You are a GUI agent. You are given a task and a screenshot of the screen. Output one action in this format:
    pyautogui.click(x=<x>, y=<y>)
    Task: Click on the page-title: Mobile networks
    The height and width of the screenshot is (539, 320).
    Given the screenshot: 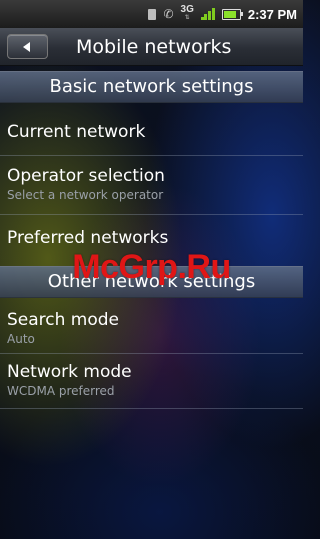 What is the action you would take?
    pyautogui.click(x=154, y=47)
    